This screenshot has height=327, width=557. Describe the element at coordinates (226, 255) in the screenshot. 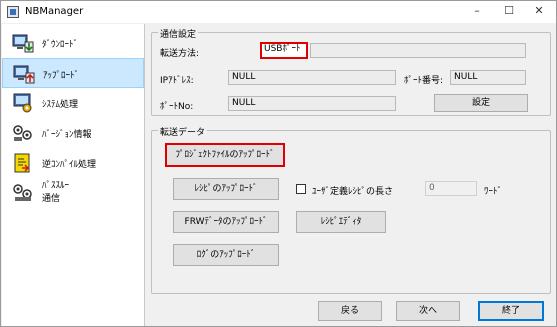

I see `log-upload-button: ﾛｸﾞのｱｯﾌﾟﾛｰﾄﾞ` at that location.